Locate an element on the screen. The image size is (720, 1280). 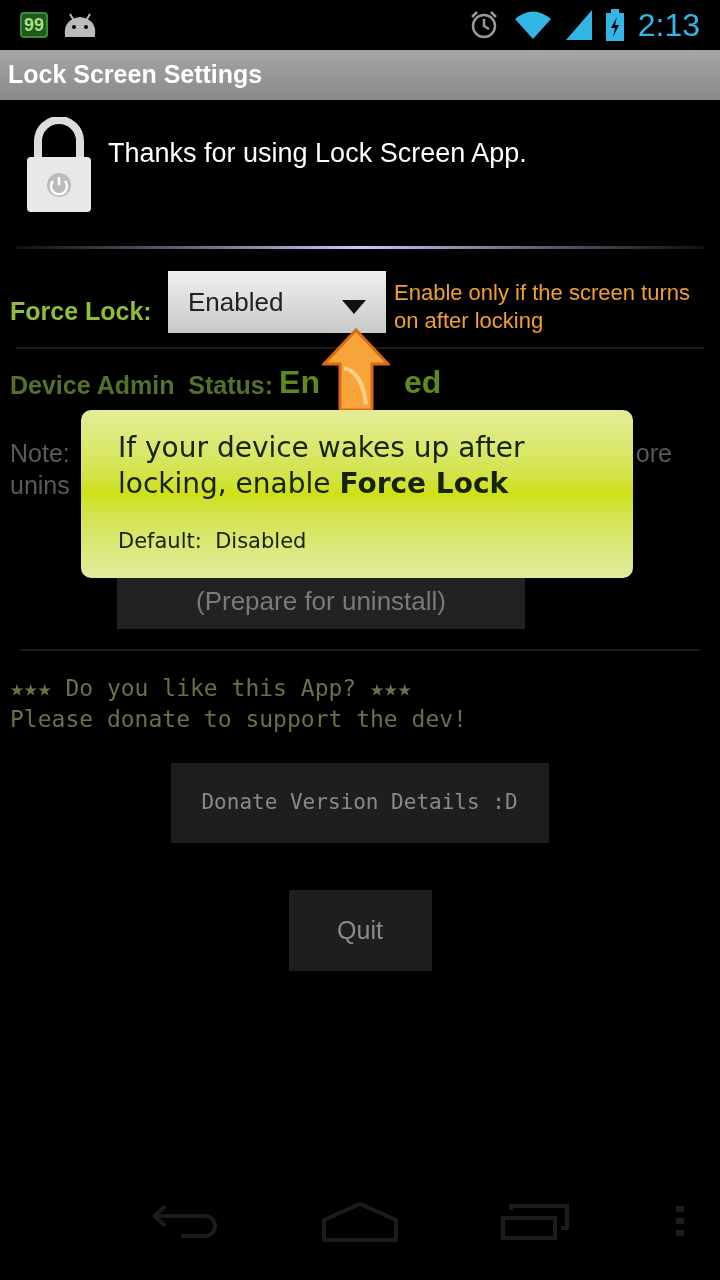
padlock-icon is located at coordinates (59, 165).